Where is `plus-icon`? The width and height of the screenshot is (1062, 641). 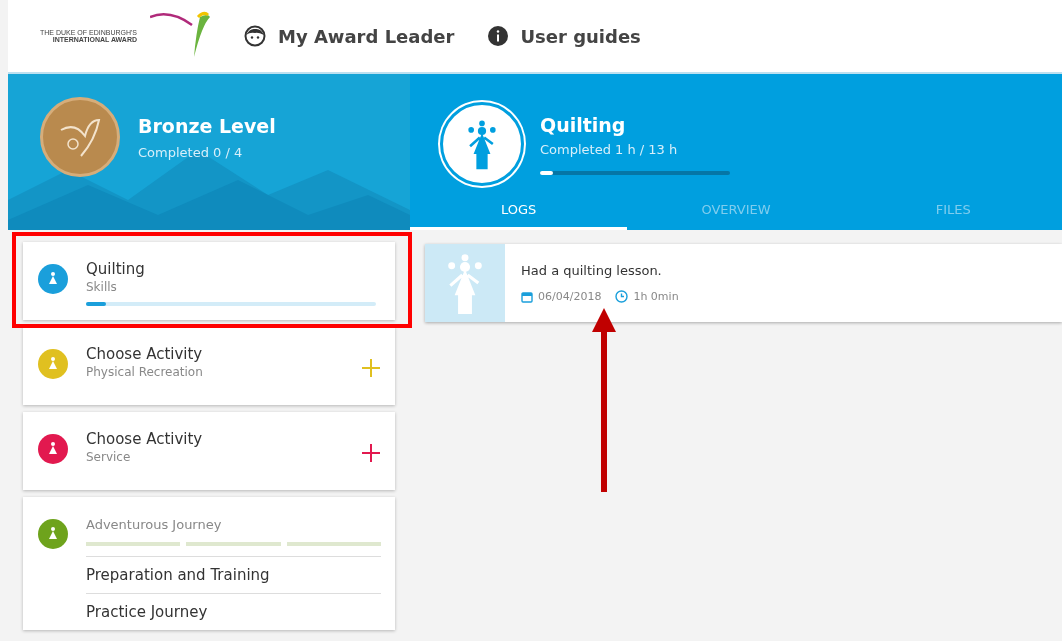 plus-icon is located at coordinates (371, 453).